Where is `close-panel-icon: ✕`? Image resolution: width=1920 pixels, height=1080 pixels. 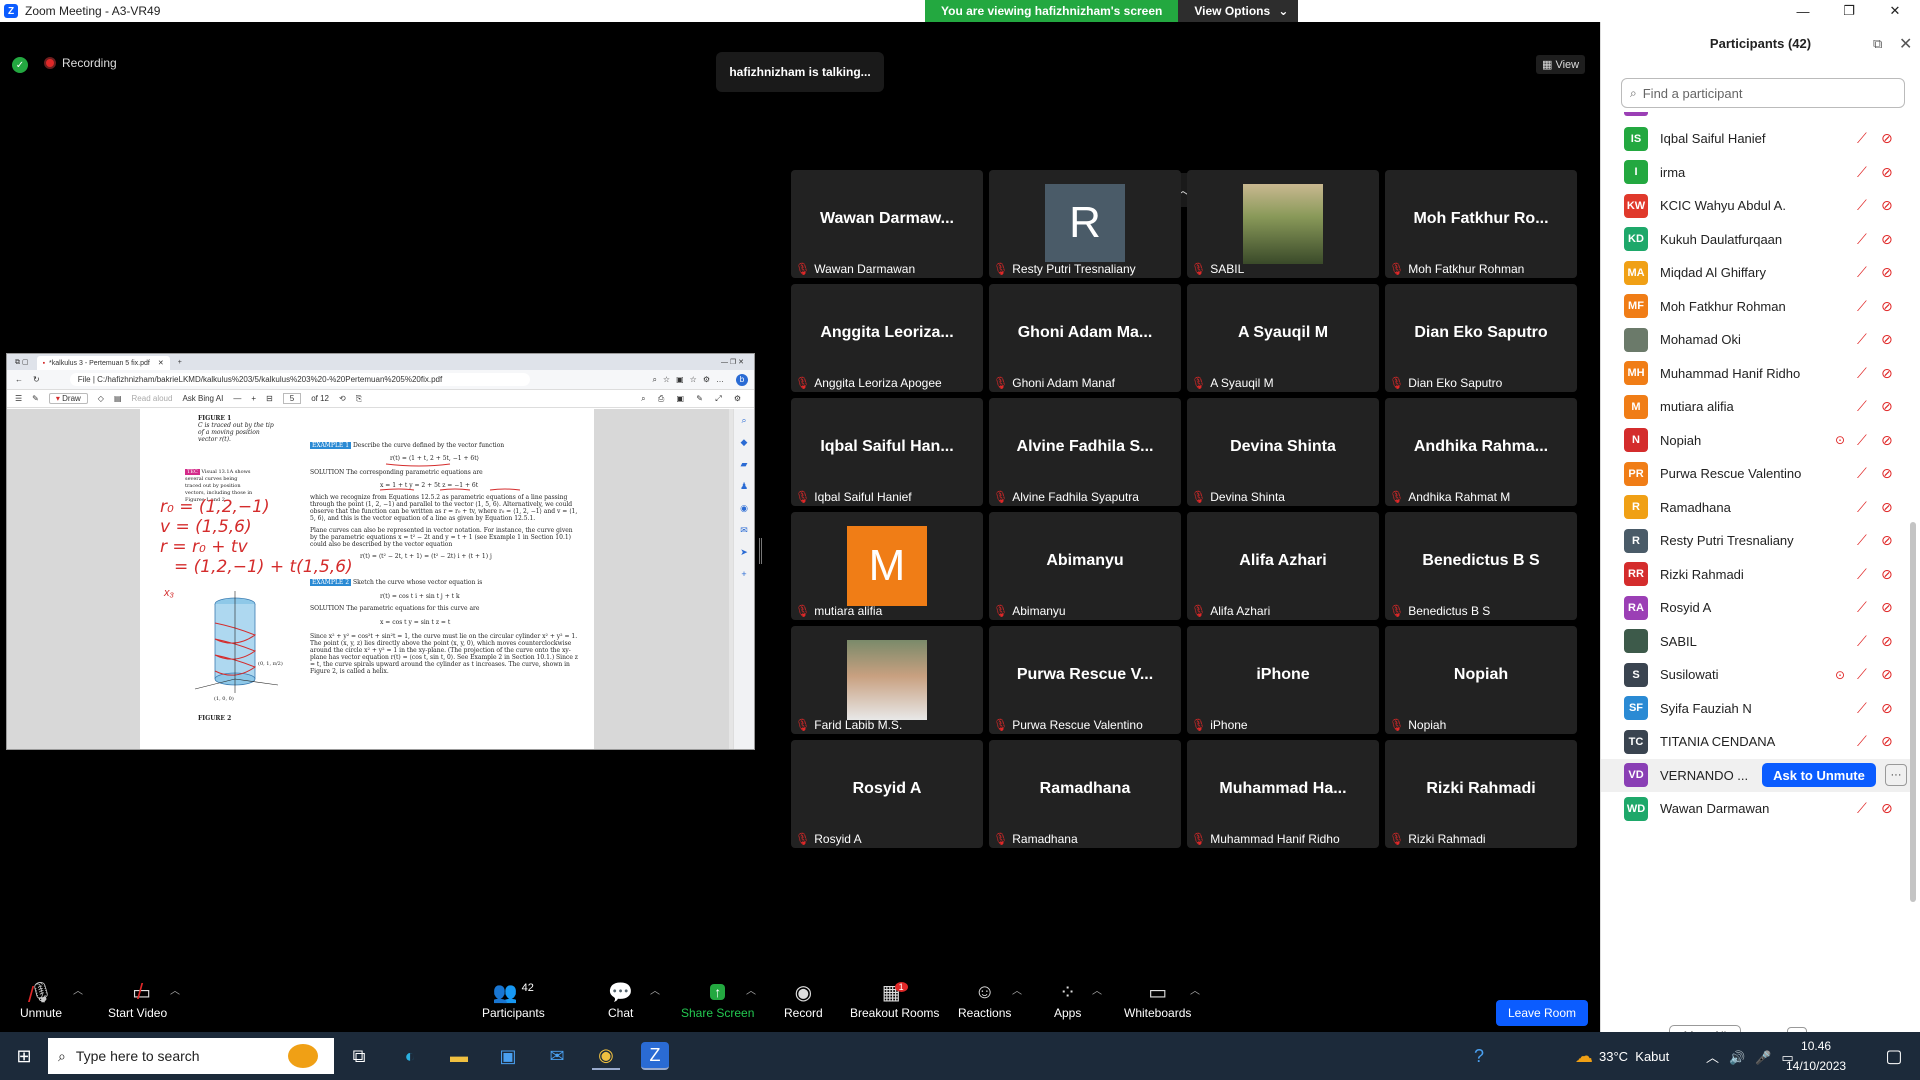 close-panel-icon: ✕ is located at coordinates (1905, 44).